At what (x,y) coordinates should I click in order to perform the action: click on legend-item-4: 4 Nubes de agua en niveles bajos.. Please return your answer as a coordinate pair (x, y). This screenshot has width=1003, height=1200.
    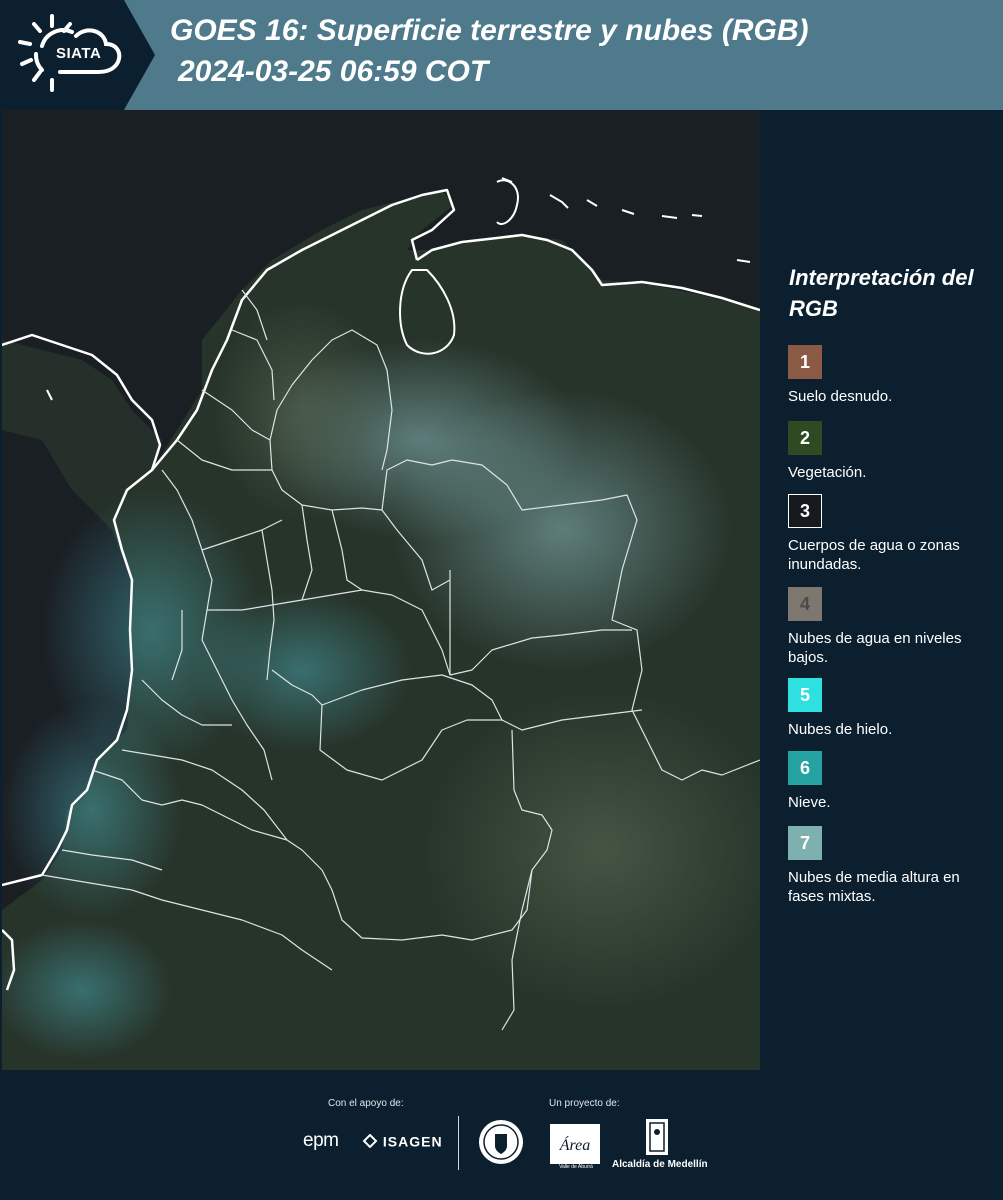
    Looking at the image, I should click on (890, 627).